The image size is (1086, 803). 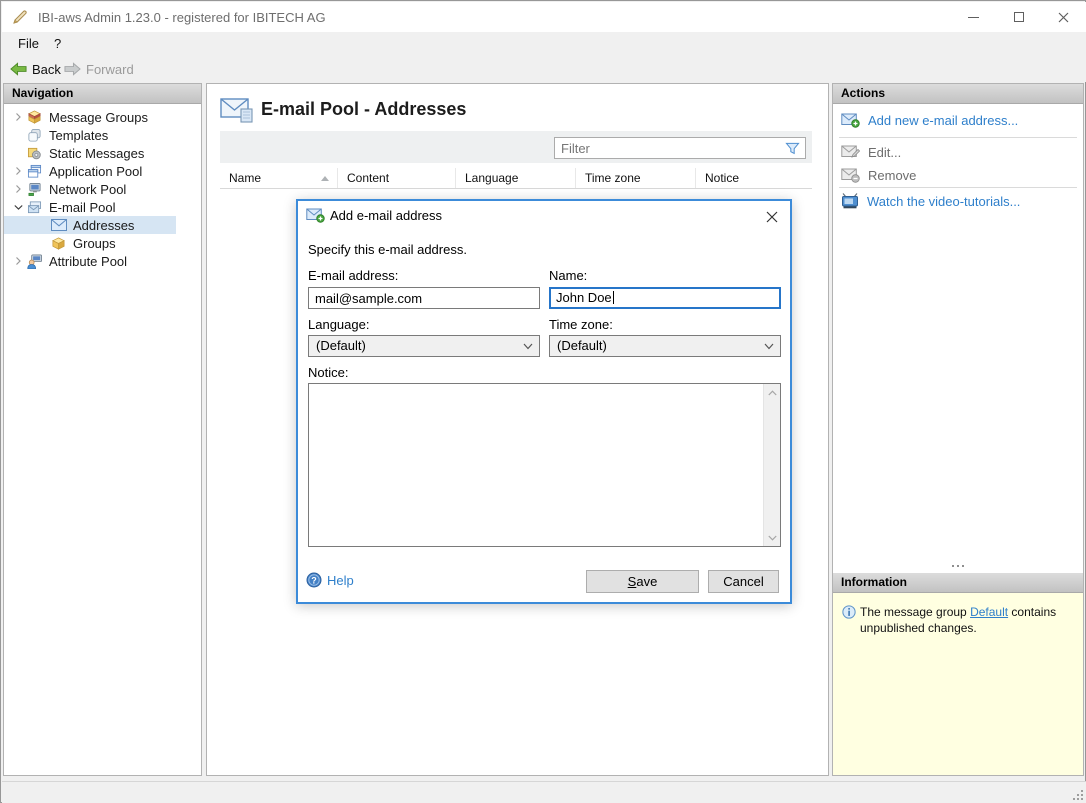 I want to click on app-windows-icon, so click(x=34, y=171).